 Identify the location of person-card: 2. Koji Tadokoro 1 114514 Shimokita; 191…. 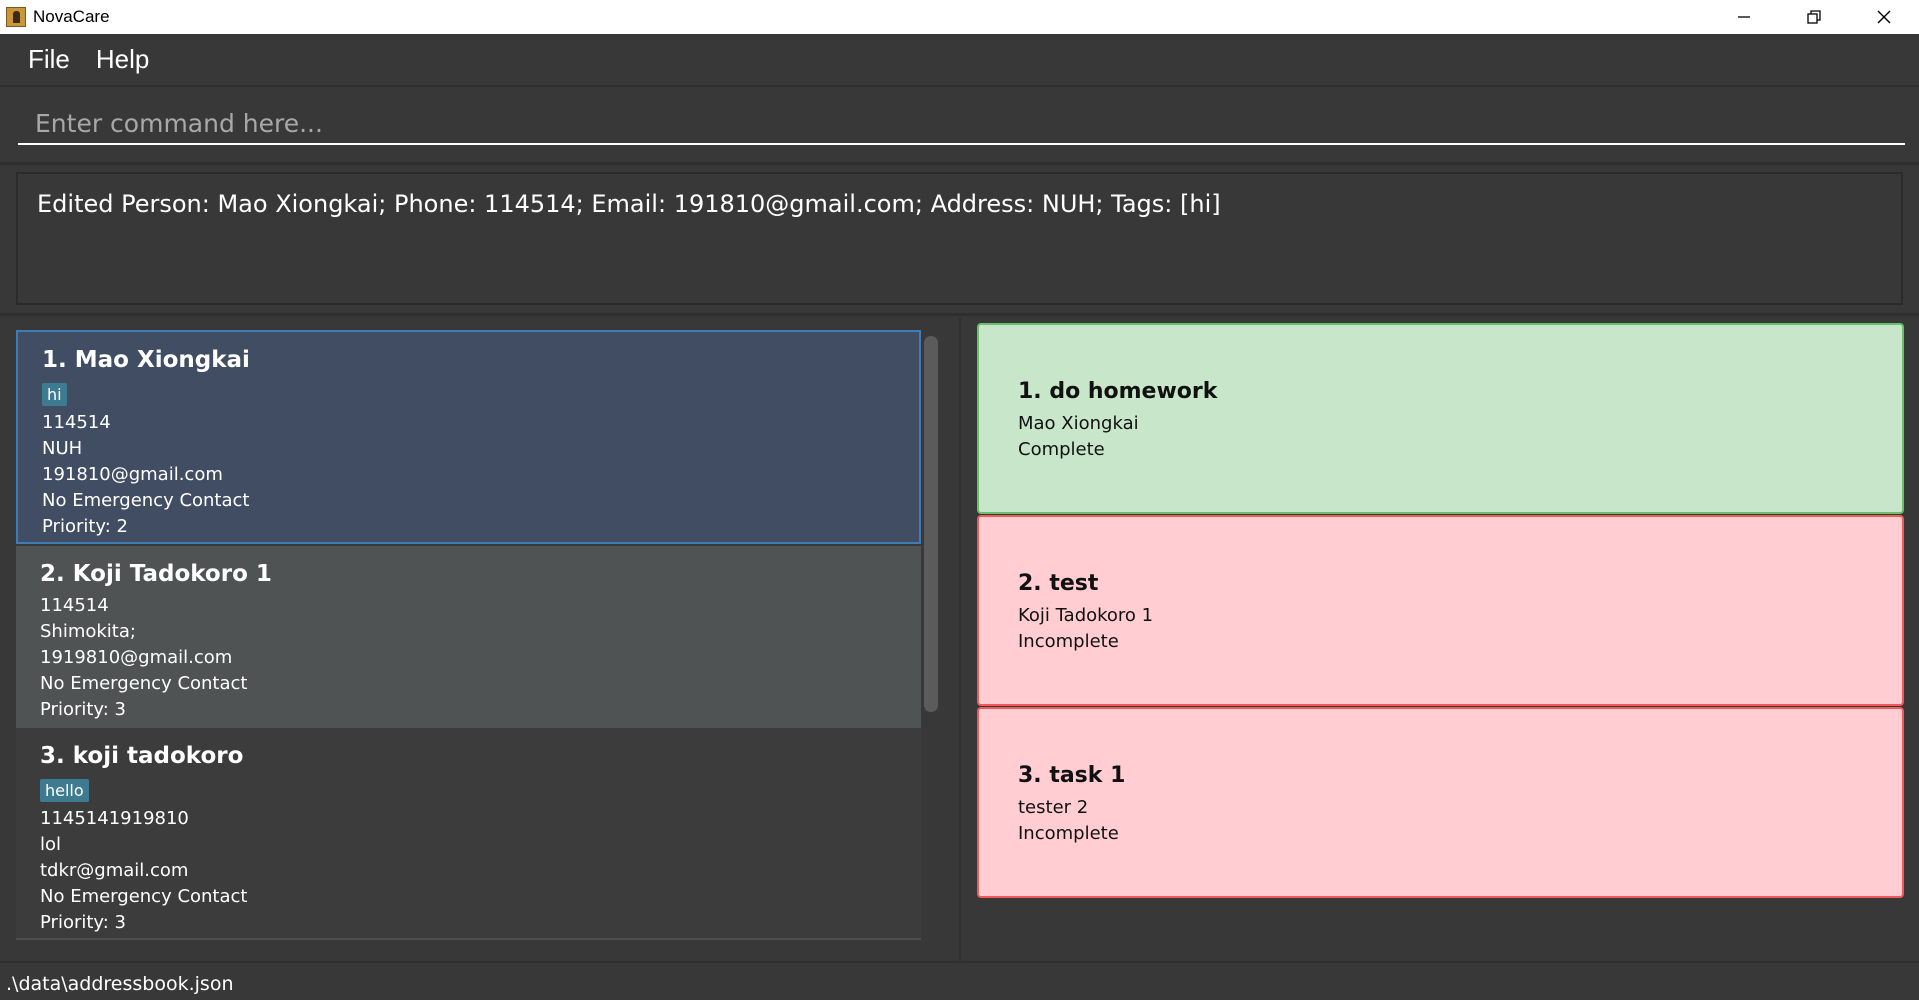
(468, 637).